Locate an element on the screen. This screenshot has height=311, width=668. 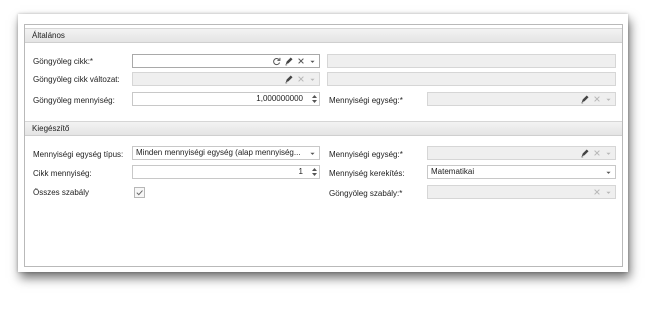
item-qty-value: 1 is located at coordinates (300, 171).